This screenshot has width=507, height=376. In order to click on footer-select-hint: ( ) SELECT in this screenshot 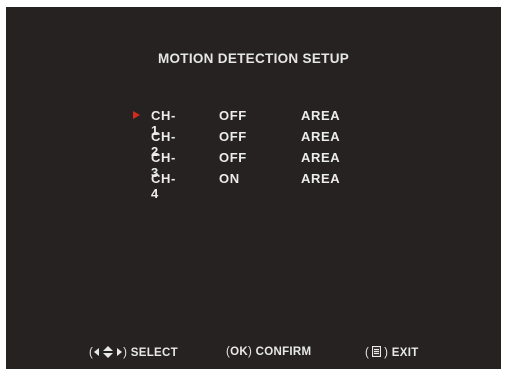, I will do `click(133, 352)`.